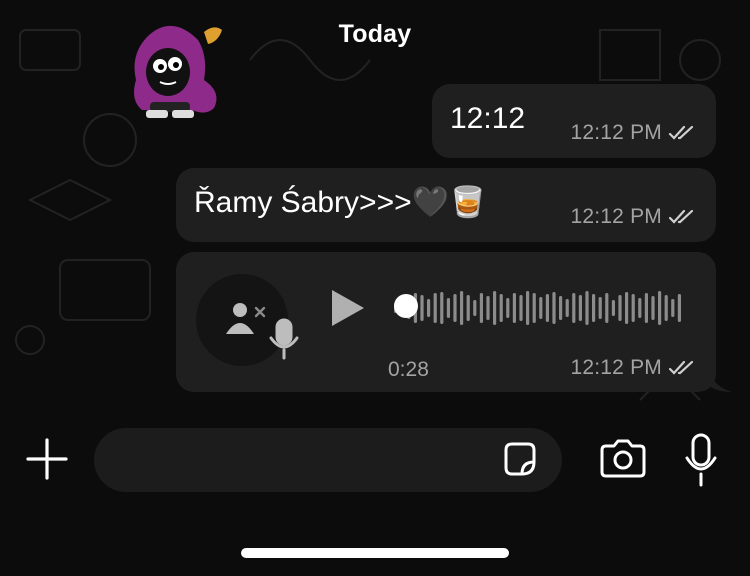  I want to click on message-bubble: Řamy Śabry>>>🖤🥃 12:12 PM, so click(446, 205).